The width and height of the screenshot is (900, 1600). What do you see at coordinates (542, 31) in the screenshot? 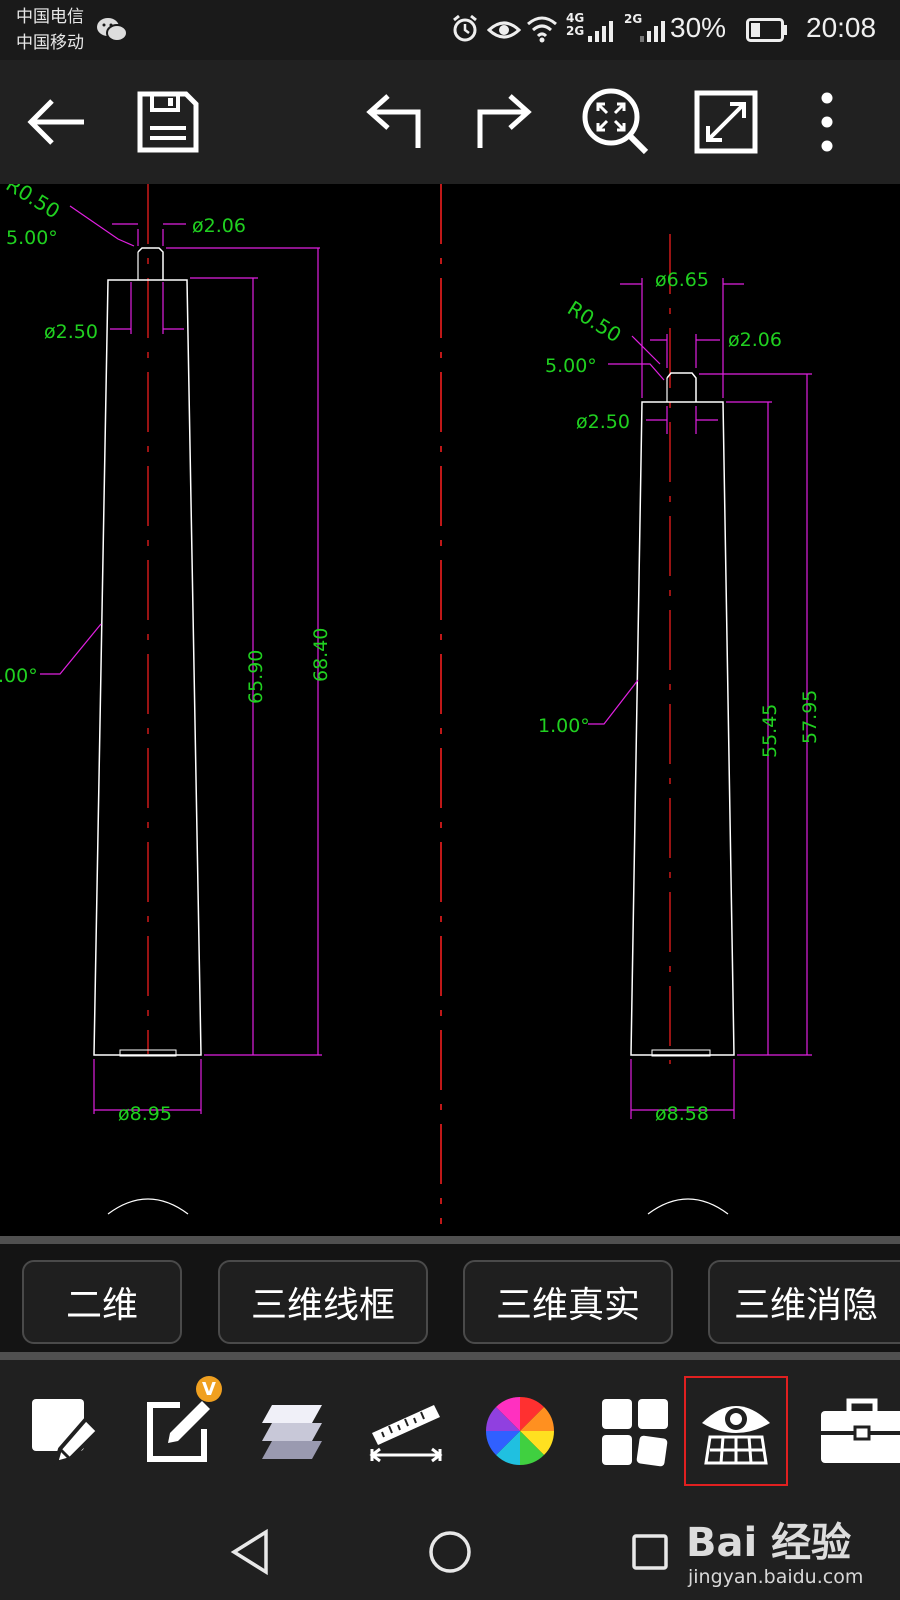
I see `wifi-icon` at bounding box center [542, 31].